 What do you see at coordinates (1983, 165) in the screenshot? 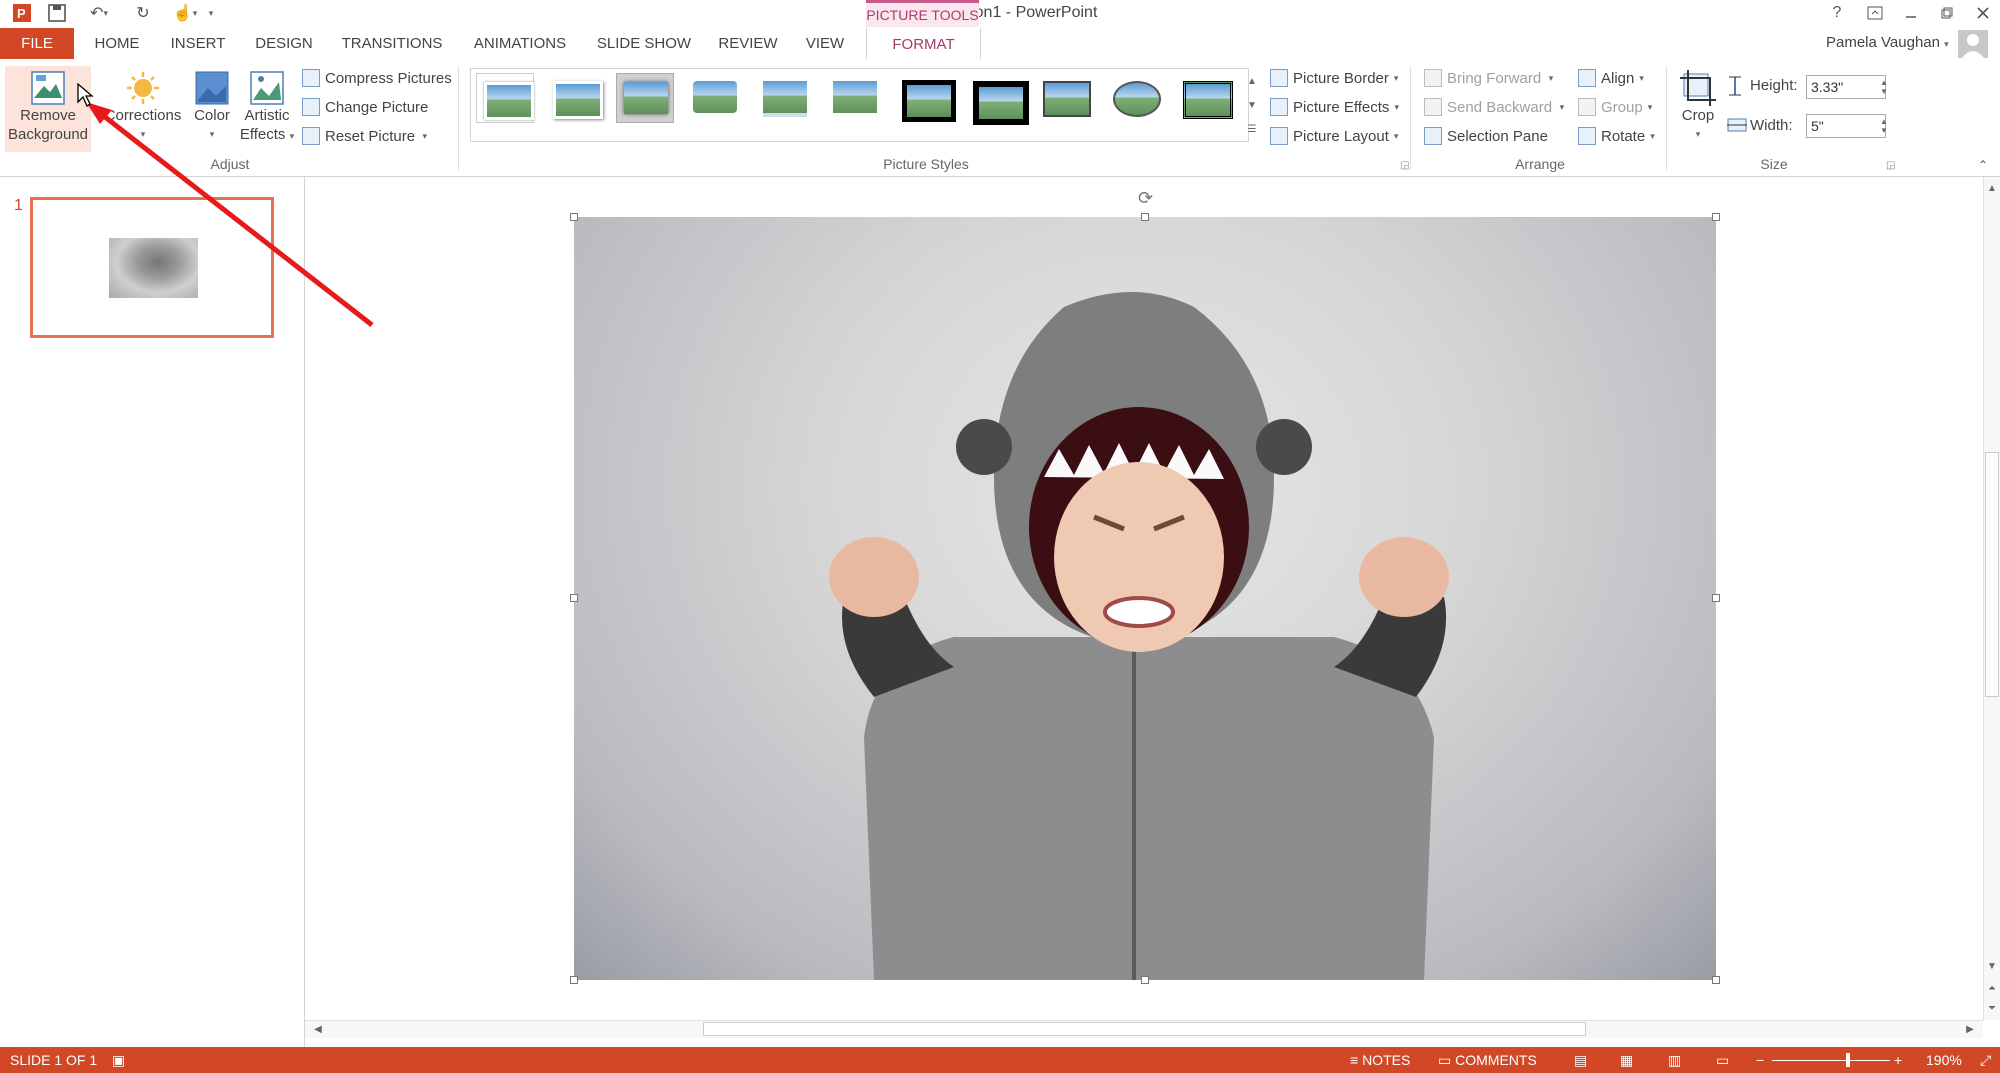
I see `collapse-ribbon-icon: ⌃` at bounding box center [1983, 165].